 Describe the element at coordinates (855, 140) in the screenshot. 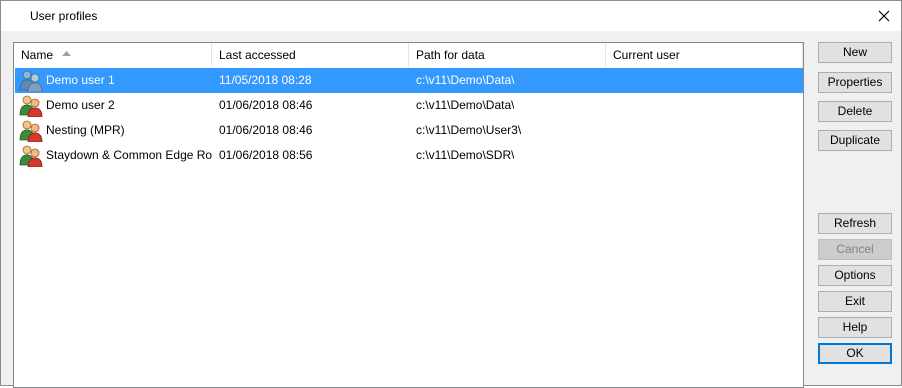

I see `duplicate-button: Duplicate` at that location.